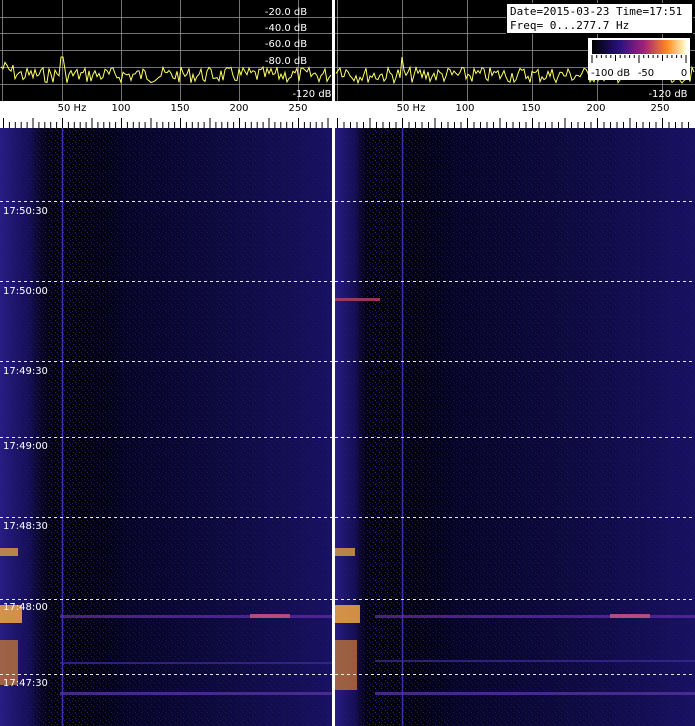 The width and height of the screenshot is (695, 726). I want to click on freq-label-50: 50 Hz, so click(72, 108).